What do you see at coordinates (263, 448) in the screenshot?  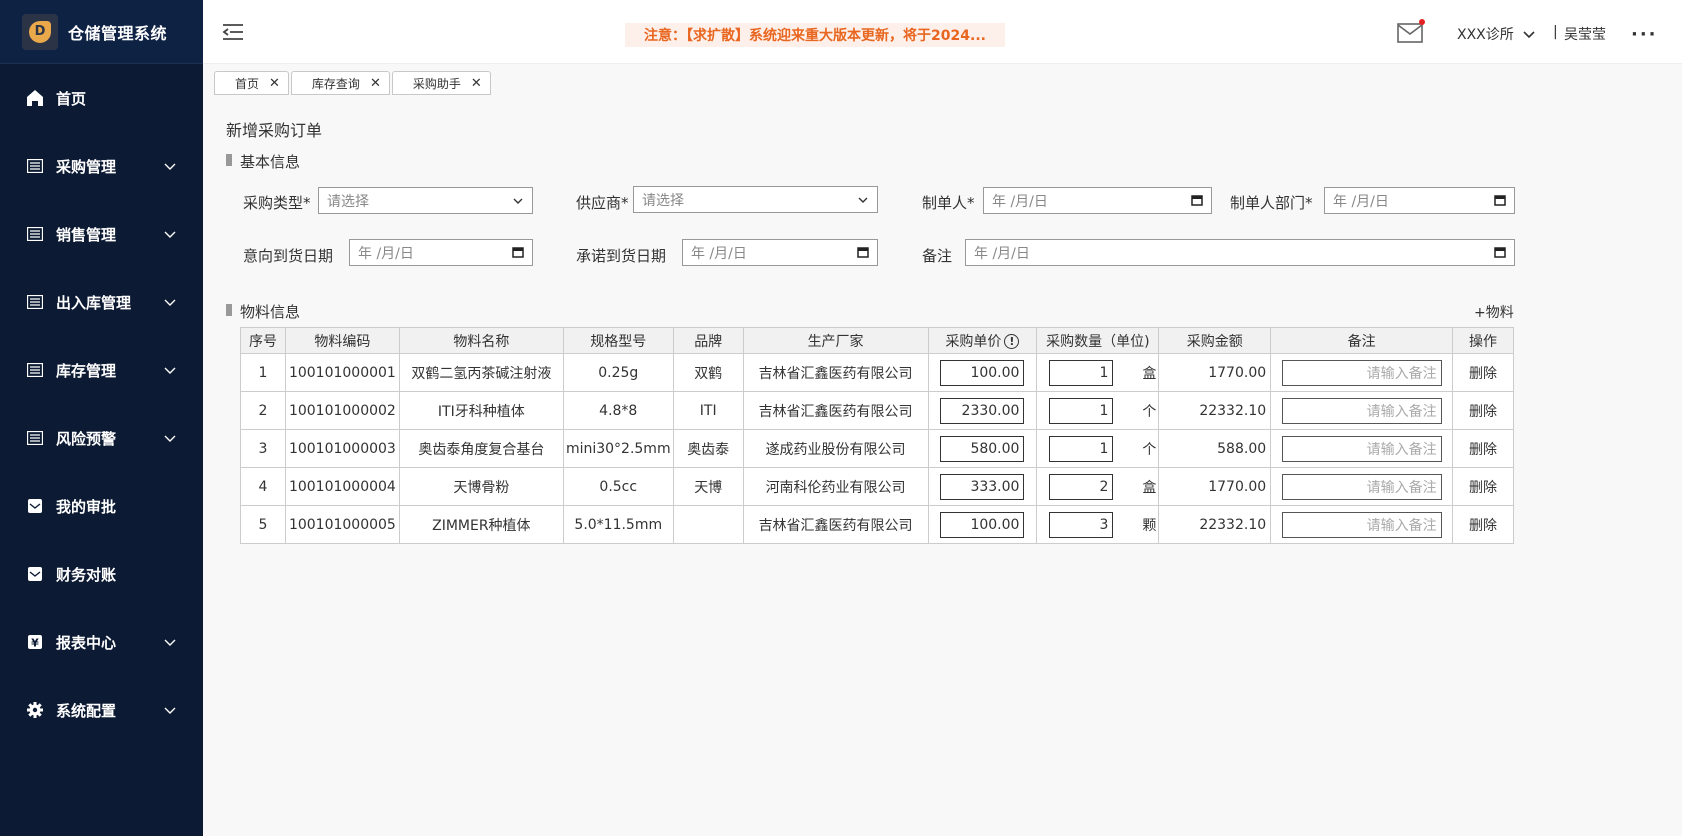 I see `cell-index: 3` at bounding box center [263, 448].